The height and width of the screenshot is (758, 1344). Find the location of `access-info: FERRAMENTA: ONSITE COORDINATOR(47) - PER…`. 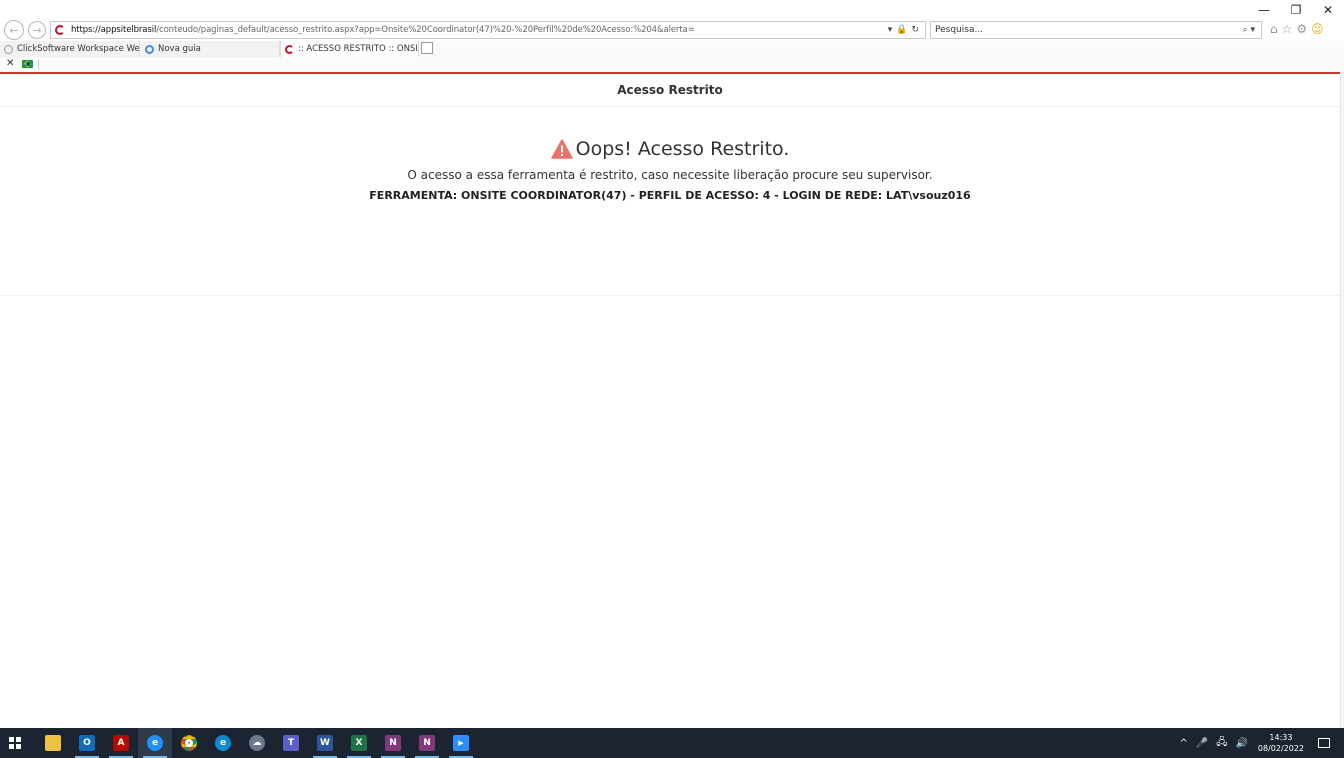

access-info: FERRAMENTA: ONSITE COORDINATOR(47) - PER… is located at coordinates (670, 195).